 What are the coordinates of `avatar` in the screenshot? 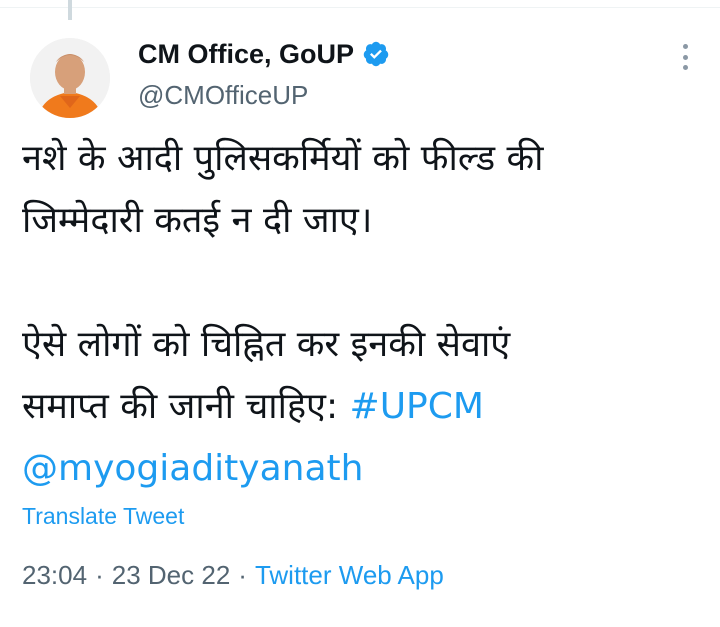 It's located at (70, 78).